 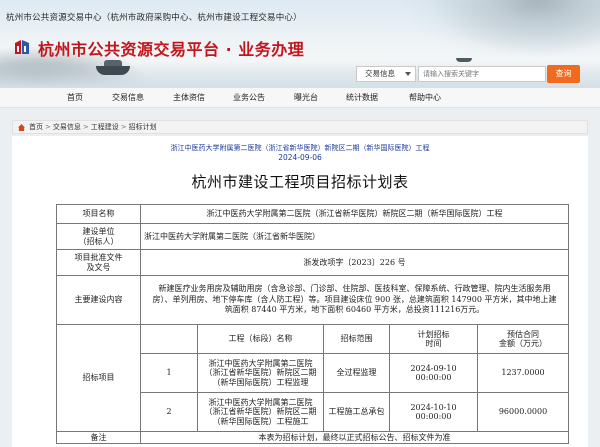 I want to click on project-name-value: 浙江中医药大学附属第二医院（浙江省新华医院）新院区二期（新华国际医院）工程, so click(x=354, y=214).